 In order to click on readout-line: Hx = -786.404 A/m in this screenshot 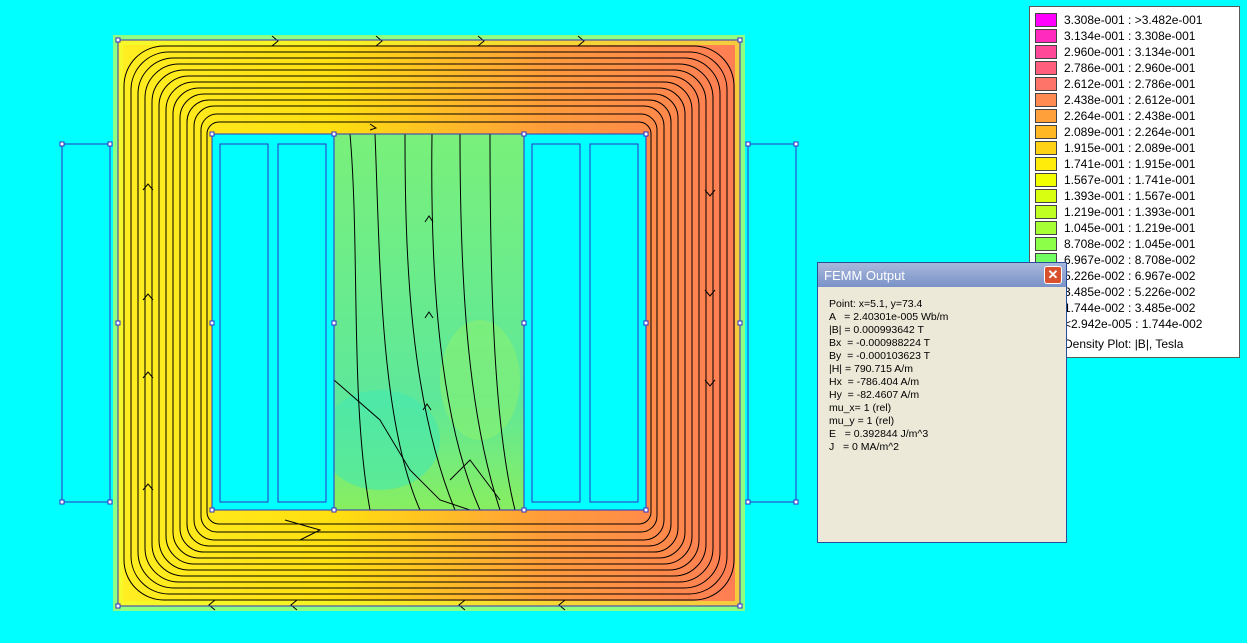, I will do `click(874, 382)`.